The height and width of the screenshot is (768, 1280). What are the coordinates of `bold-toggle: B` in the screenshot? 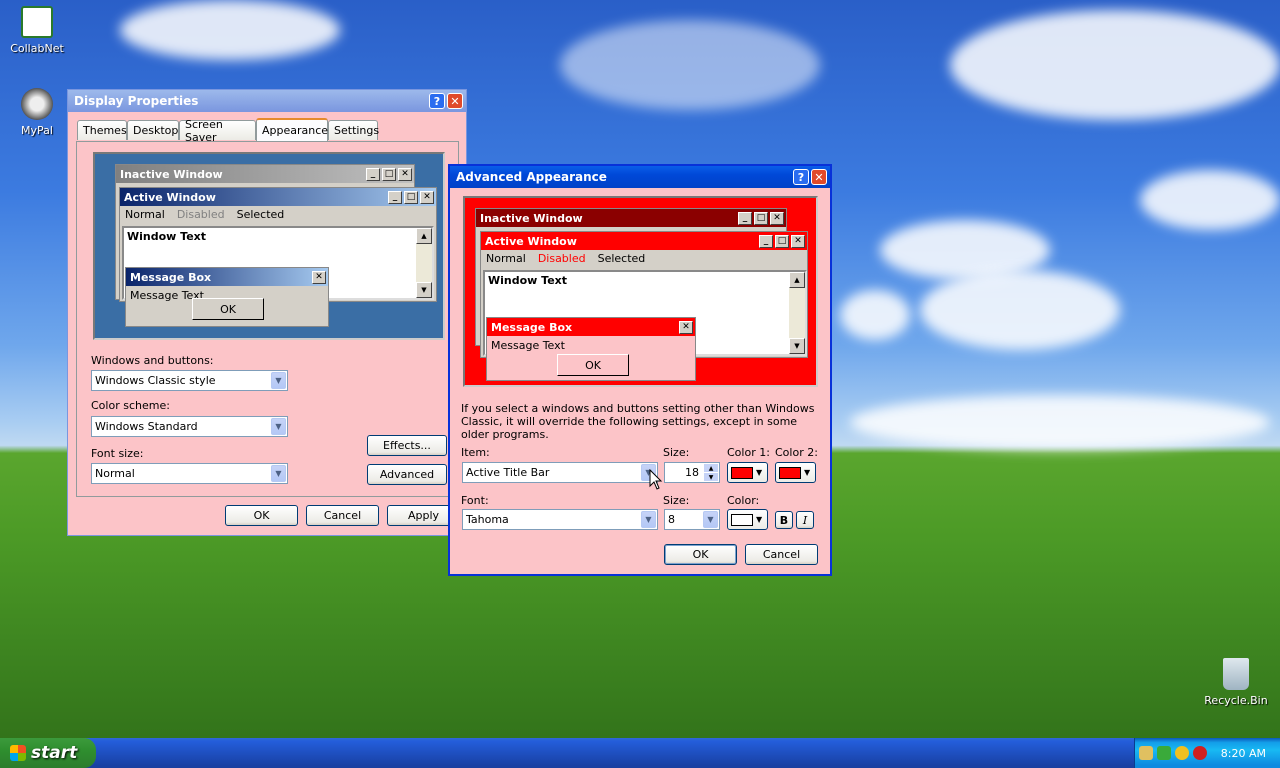 It's located at (784, 520).